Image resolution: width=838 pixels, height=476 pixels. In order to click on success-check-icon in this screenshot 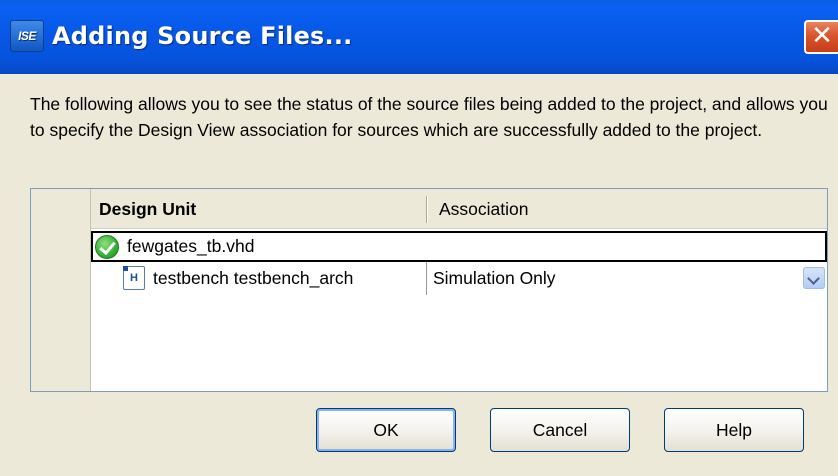, I will do `click(107, 247)`.